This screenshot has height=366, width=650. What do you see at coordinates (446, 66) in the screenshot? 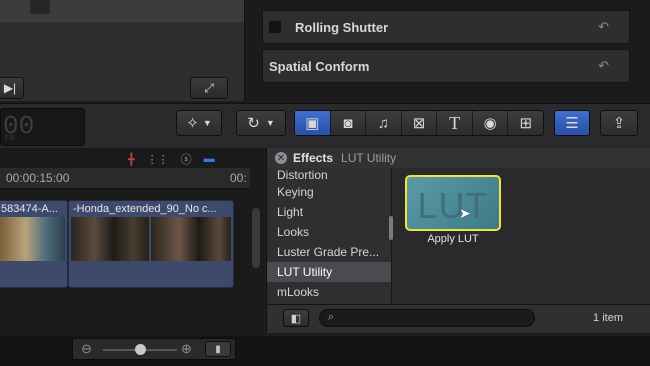
I see `spatial-conform-row: Spatial Conform ↶` at bounding box center [446, 66].